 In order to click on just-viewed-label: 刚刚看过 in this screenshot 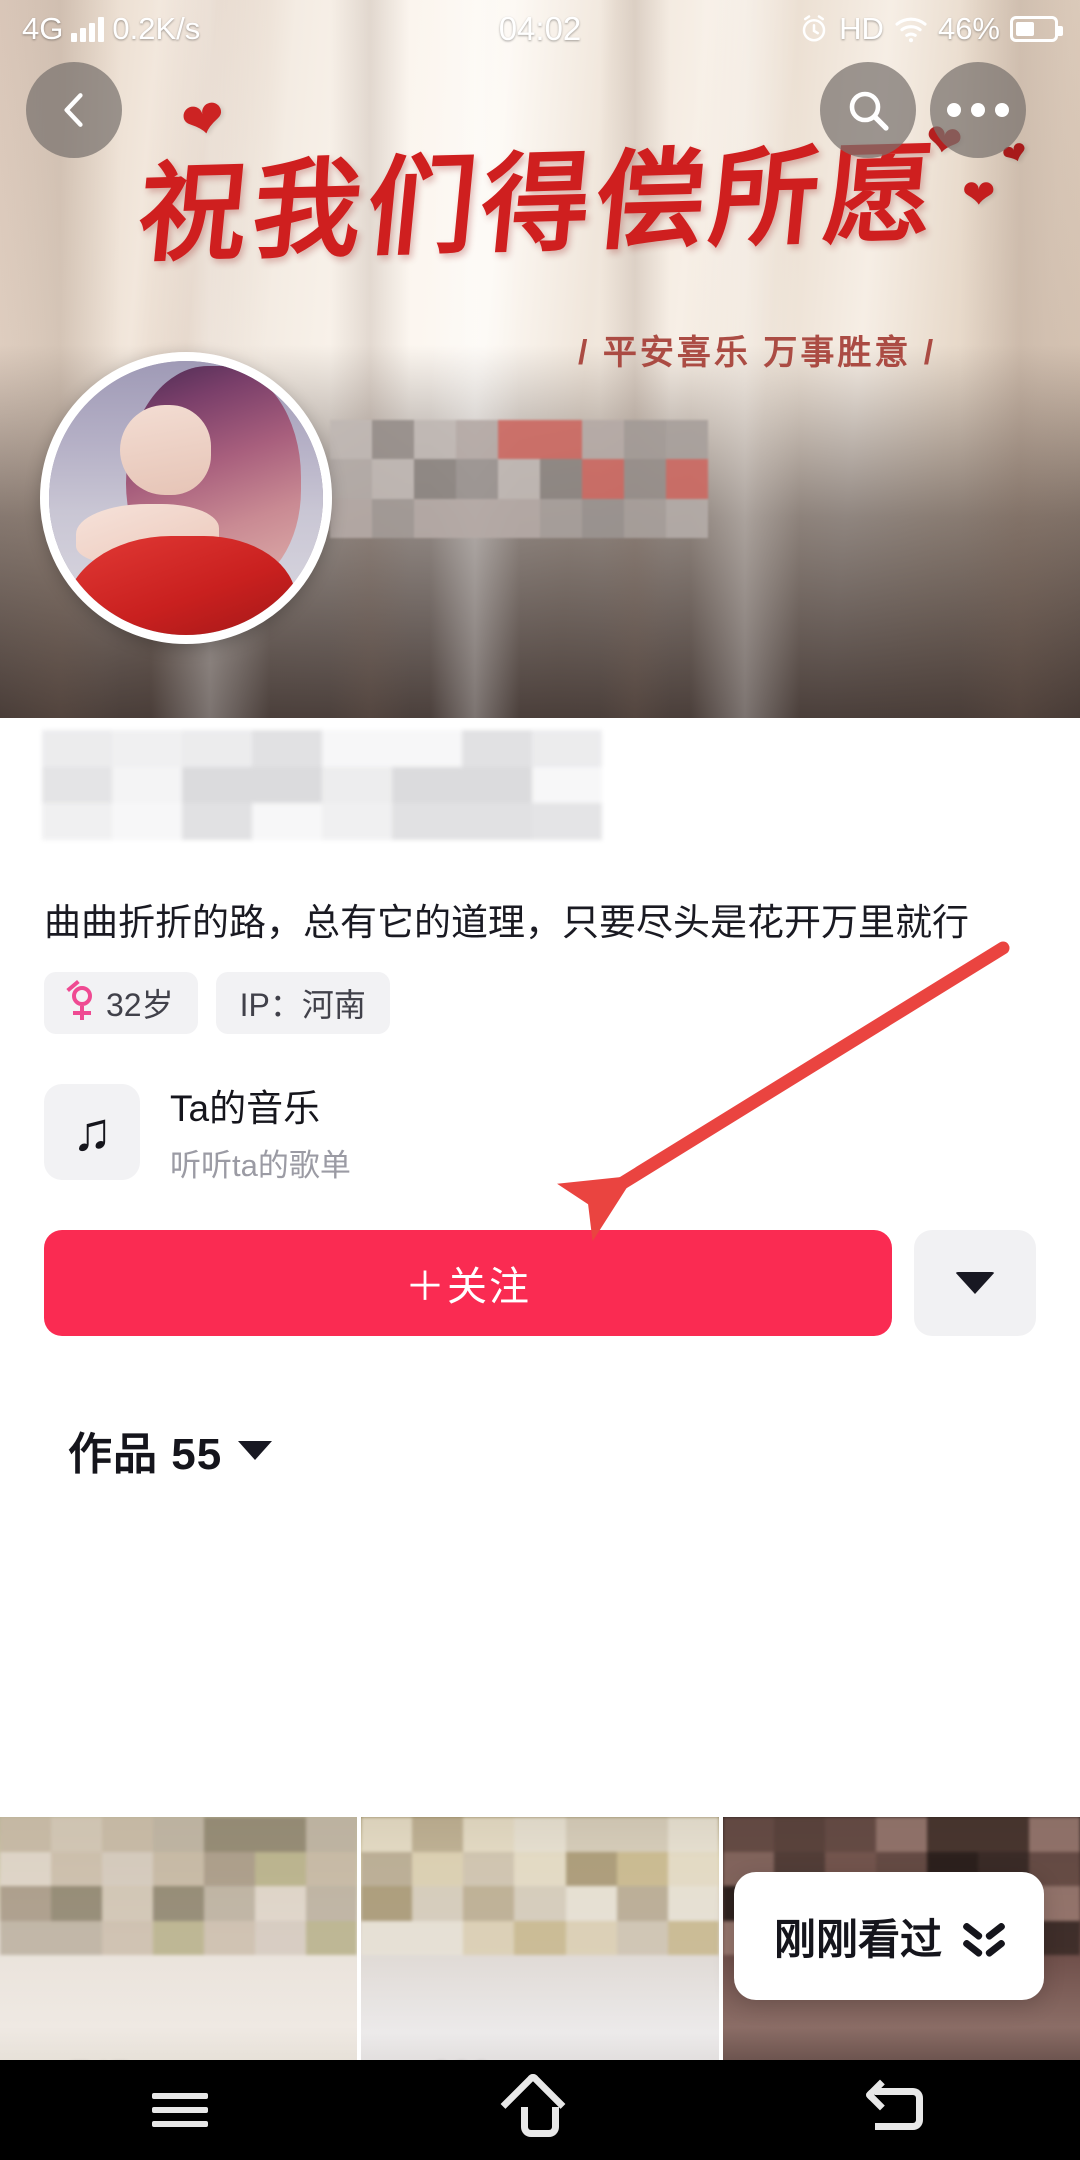, I will do `click(857, 1939)`.